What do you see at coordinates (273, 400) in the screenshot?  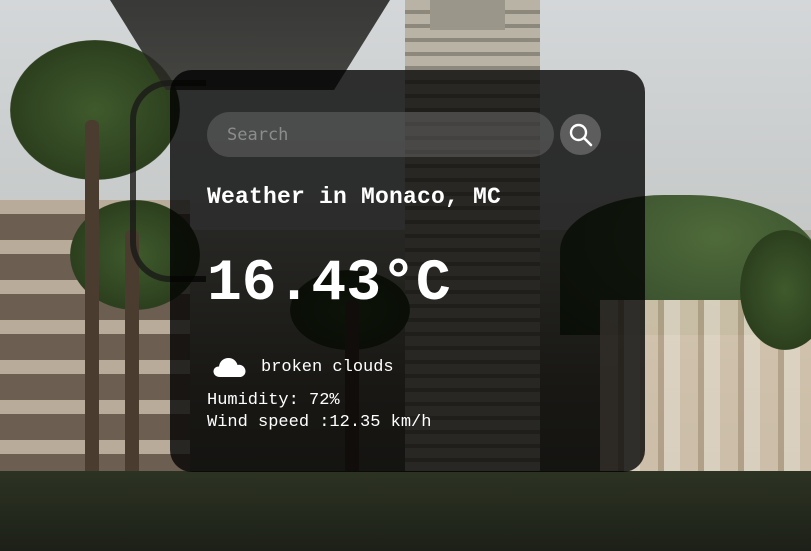 I see `humidity-text: Humidity: 72%` at bounding box center [273, 400].